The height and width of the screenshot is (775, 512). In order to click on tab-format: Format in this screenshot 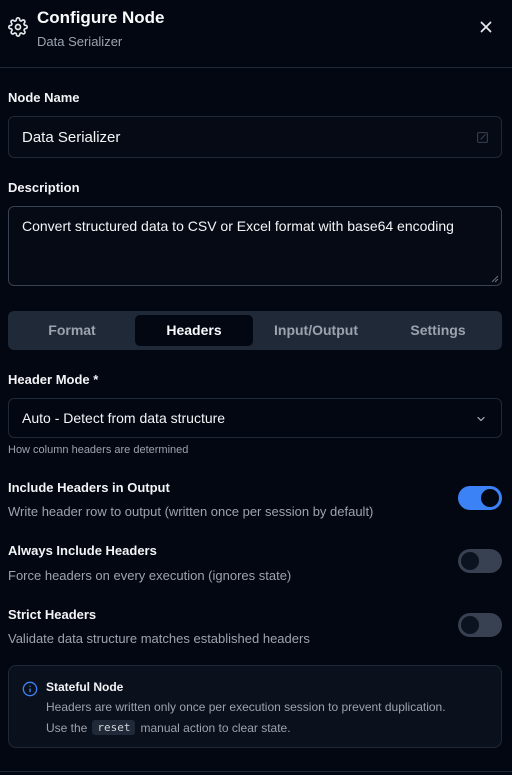, I will do `click(72, 330)`.